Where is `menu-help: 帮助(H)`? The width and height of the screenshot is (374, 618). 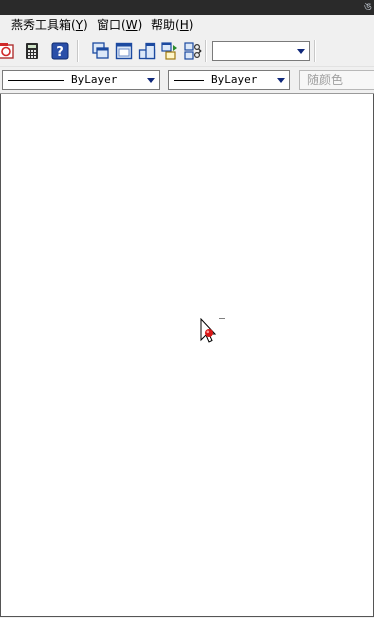
menu-help: 帮助(H) is located at coordinates (172, 25).